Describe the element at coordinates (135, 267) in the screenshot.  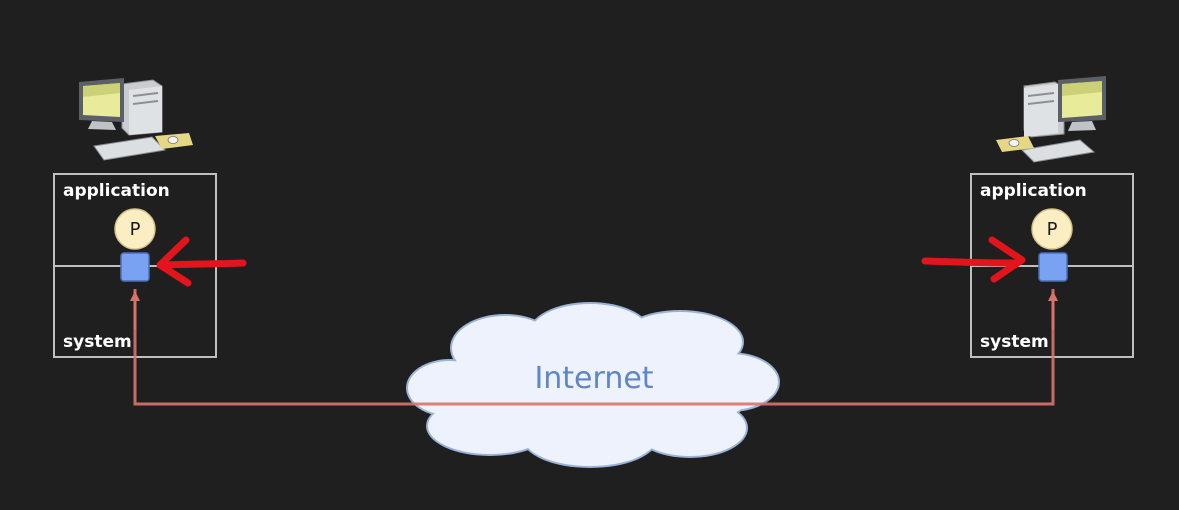
I see `left-socket` at that location.